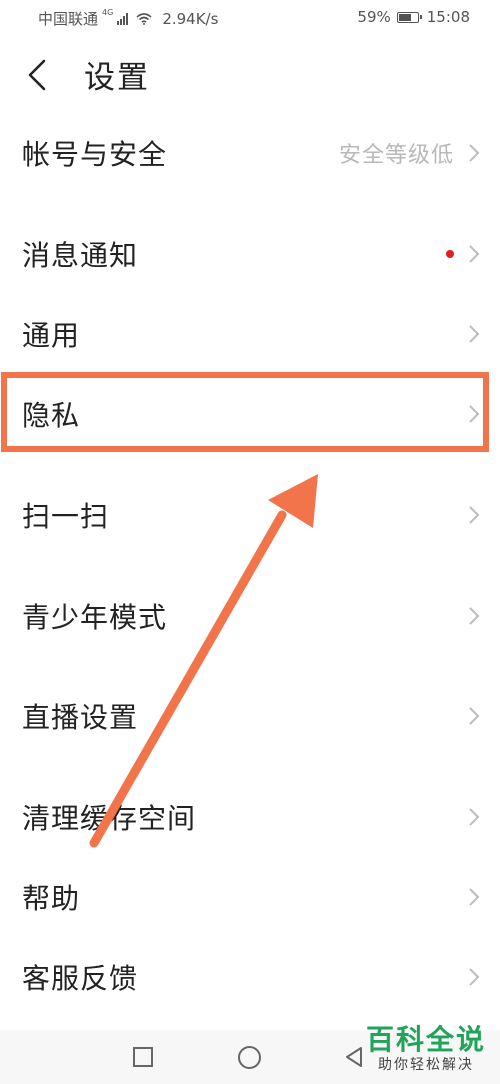 The width and height of the screenshot is (500, 1084). What do you see at coordinates (250, 414) in the screenshot?
I see `settings-item-privacy: 隐私` at bounding box center [250, 414].